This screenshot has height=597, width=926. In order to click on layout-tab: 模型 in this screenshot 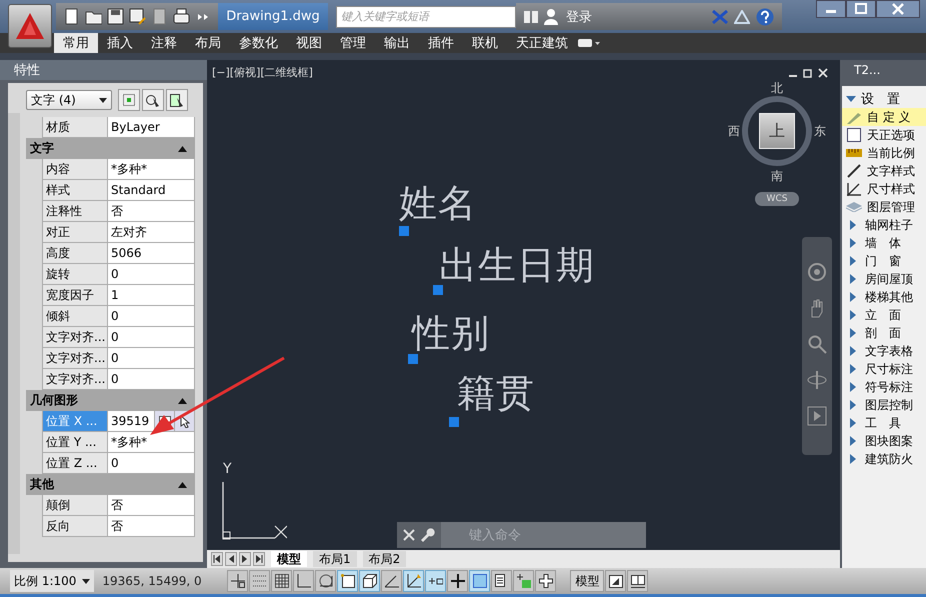, I will do `click(289, 559)`.